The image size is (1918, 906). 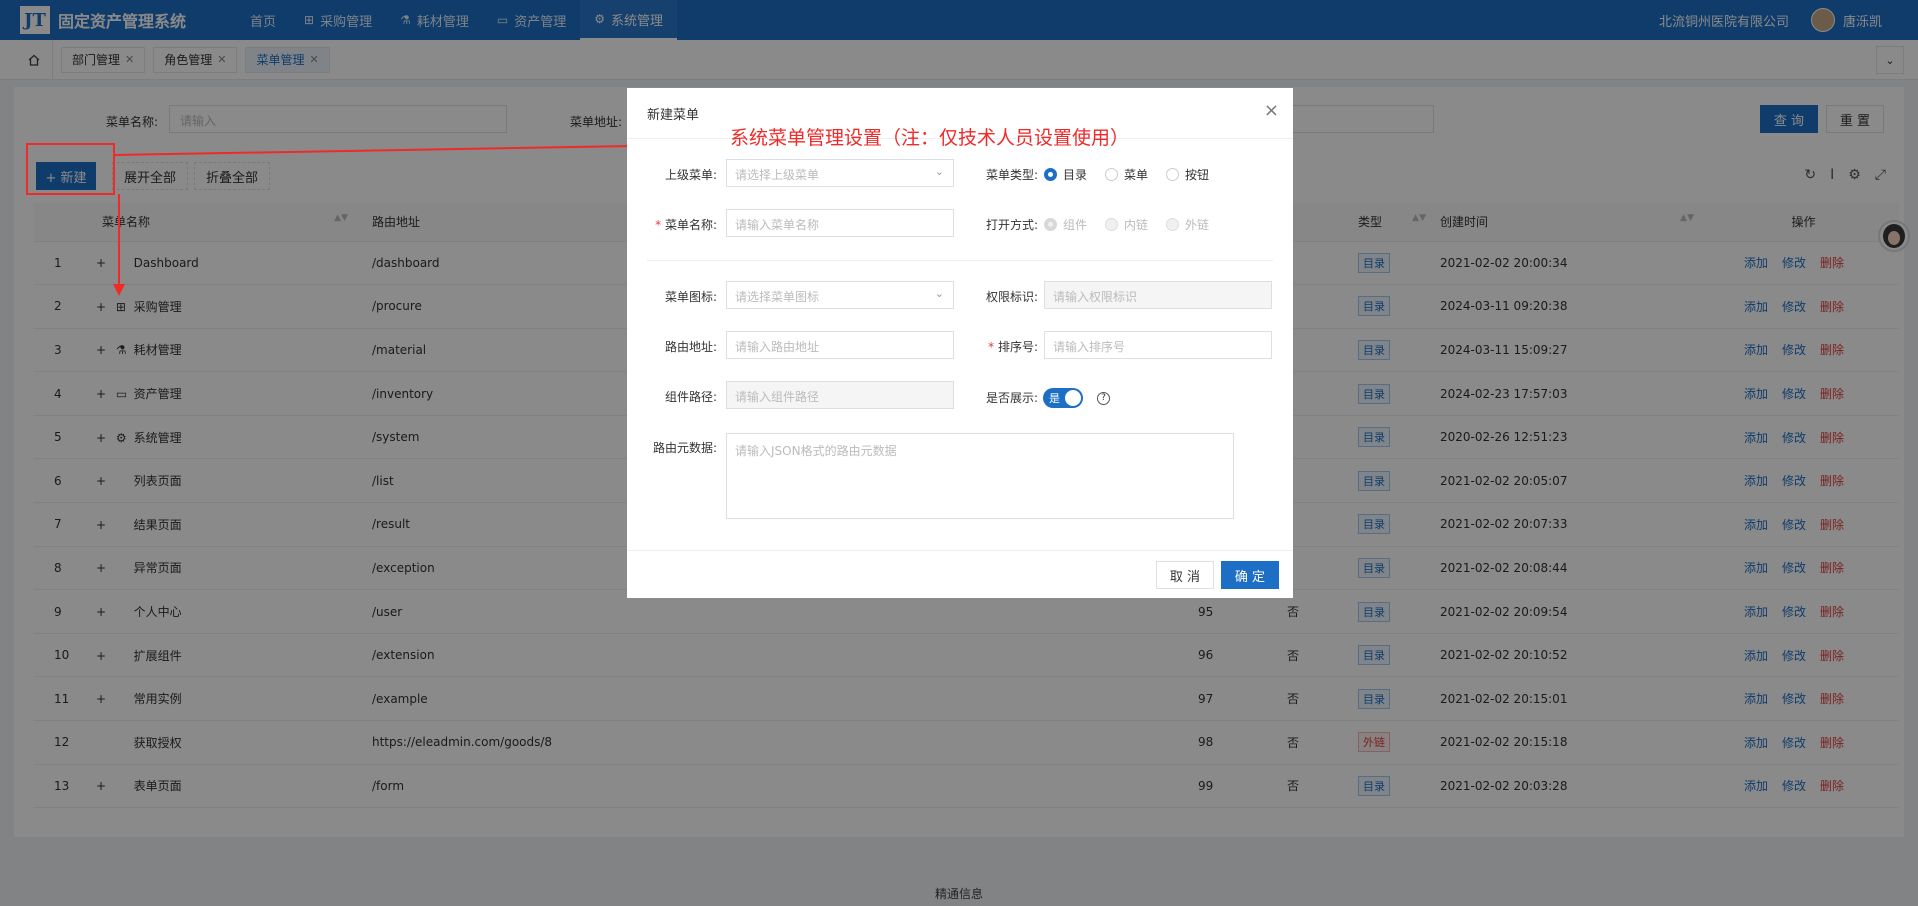 What do you see at coordinates (1126, 174) in the screenshot?
I see `radio-type-menu: 菜单` at bounding box center [1126, 174].